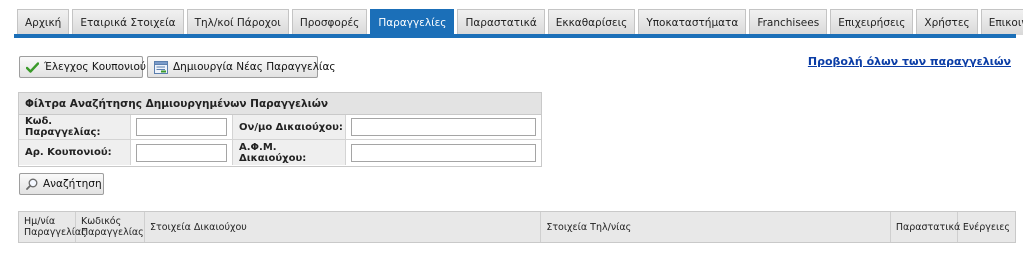 Image resolution: width=1023 pixels, height=253 pixels. What do you see at coordinates (872, 22) in the screenshot?
I see `tab-businesses: Επιχειρήσεις` at bounding box center [872, 22].